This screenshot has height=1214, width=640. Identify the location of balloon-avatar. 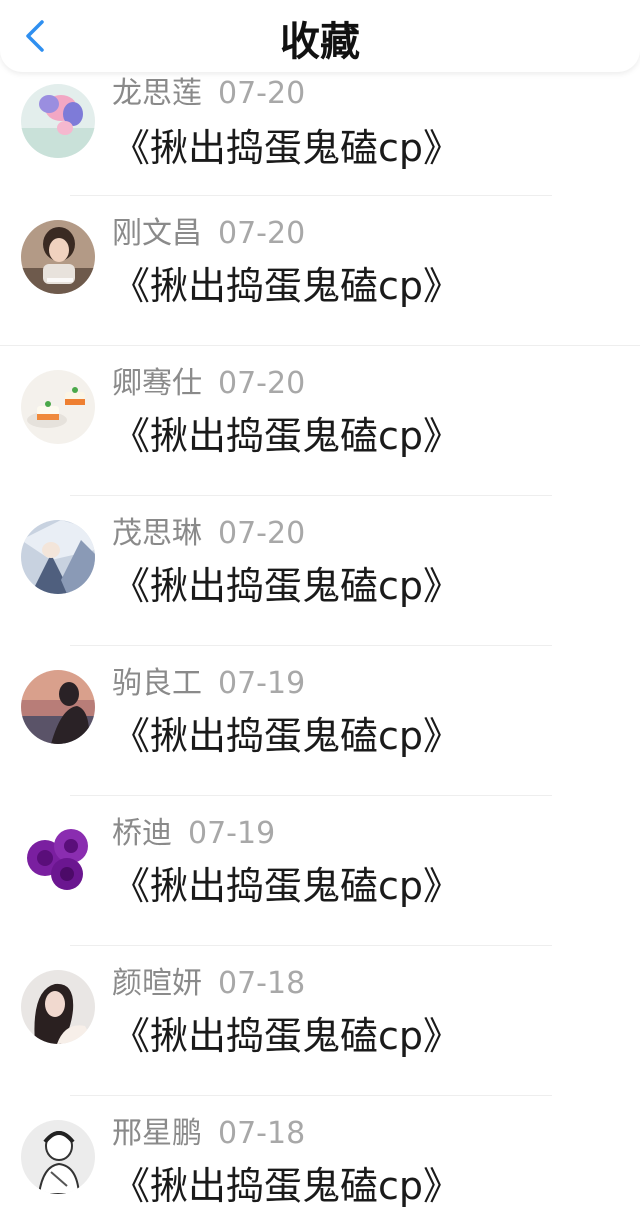
(58, 121).